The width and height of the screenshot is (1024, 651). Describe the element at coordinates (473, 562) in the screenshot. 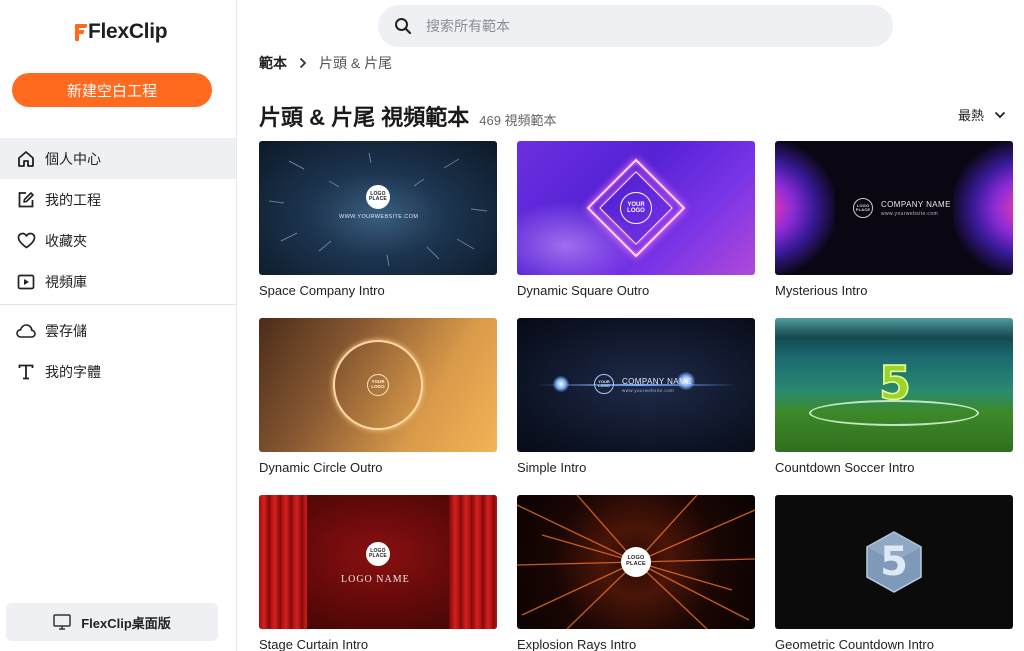

I see `curtain-right-graphic` at that location.